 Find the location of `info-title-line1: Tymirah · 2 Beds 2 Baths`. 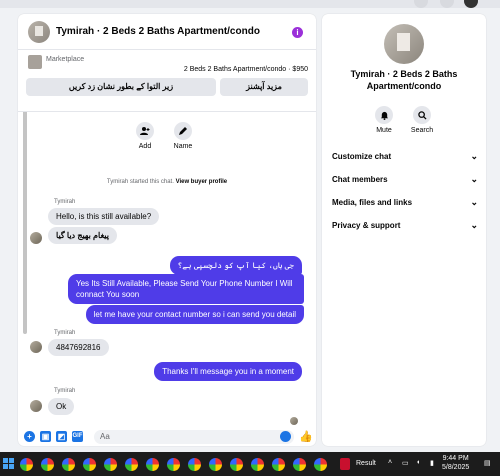

info-title-line1: Tymirah · 2 Beds 2 Baths is located at coordinates (404, 74).